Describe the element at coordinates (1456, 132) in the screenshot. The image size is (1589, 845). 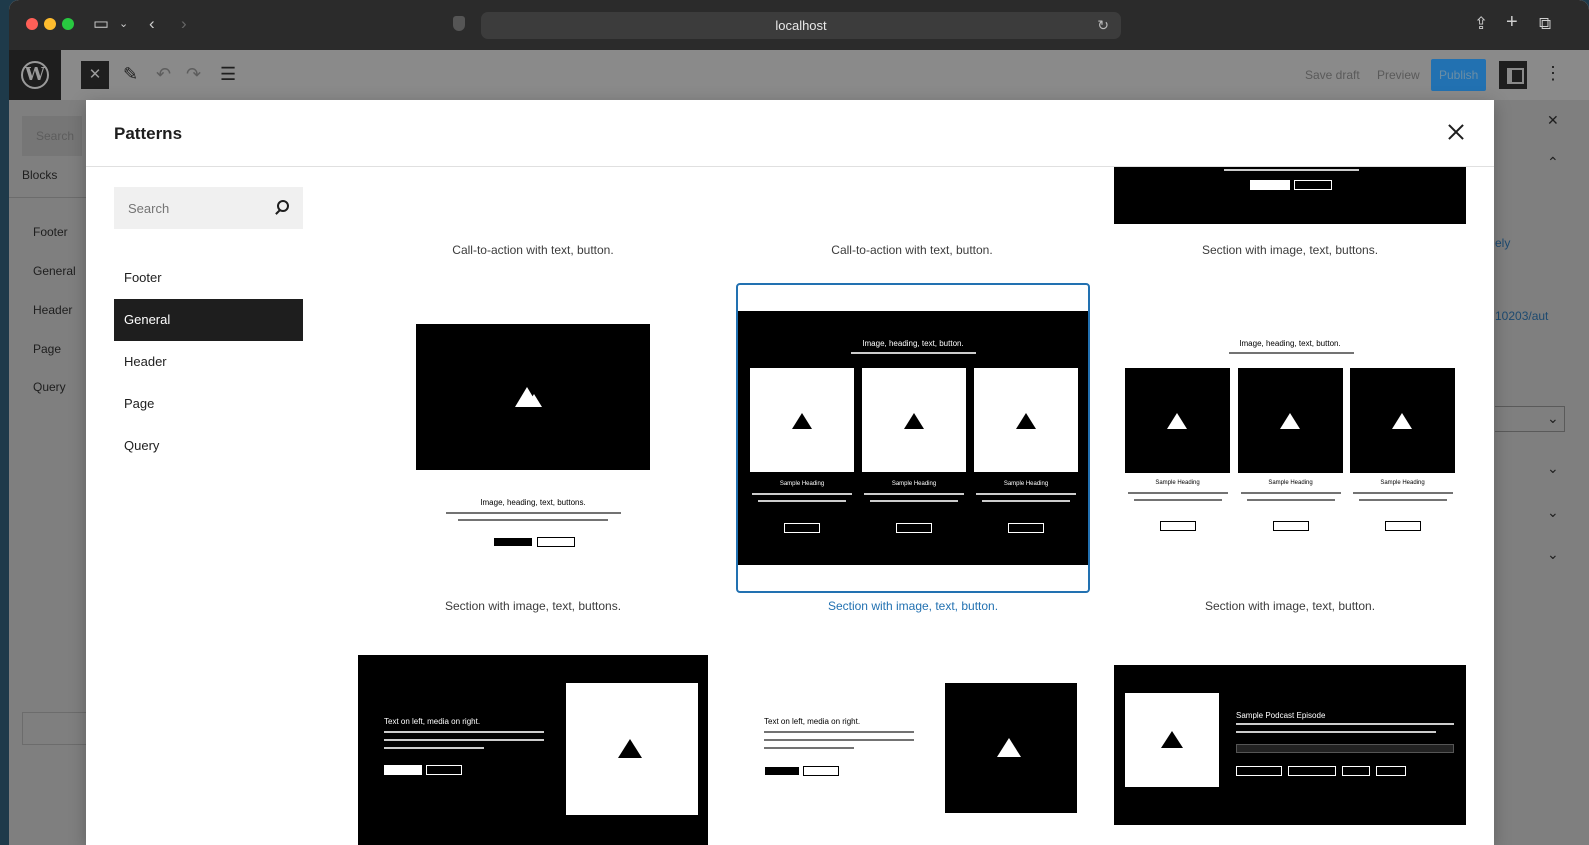
I see `close-icon` at that location.